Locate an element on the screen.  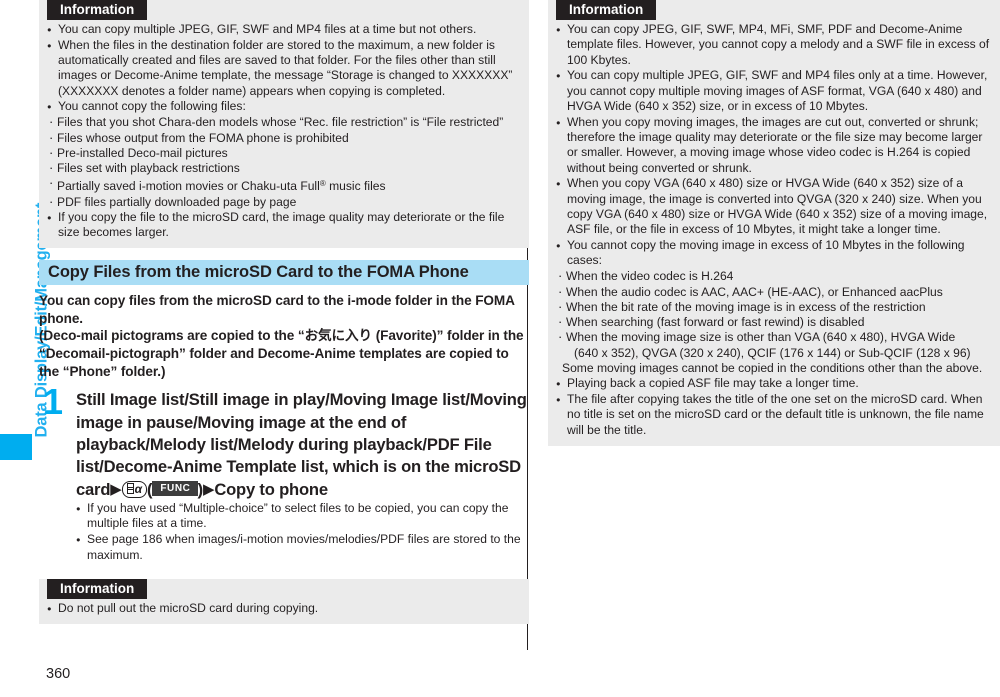
arrow-right-icon-2: ▶ is located at coordinates (208, 489).